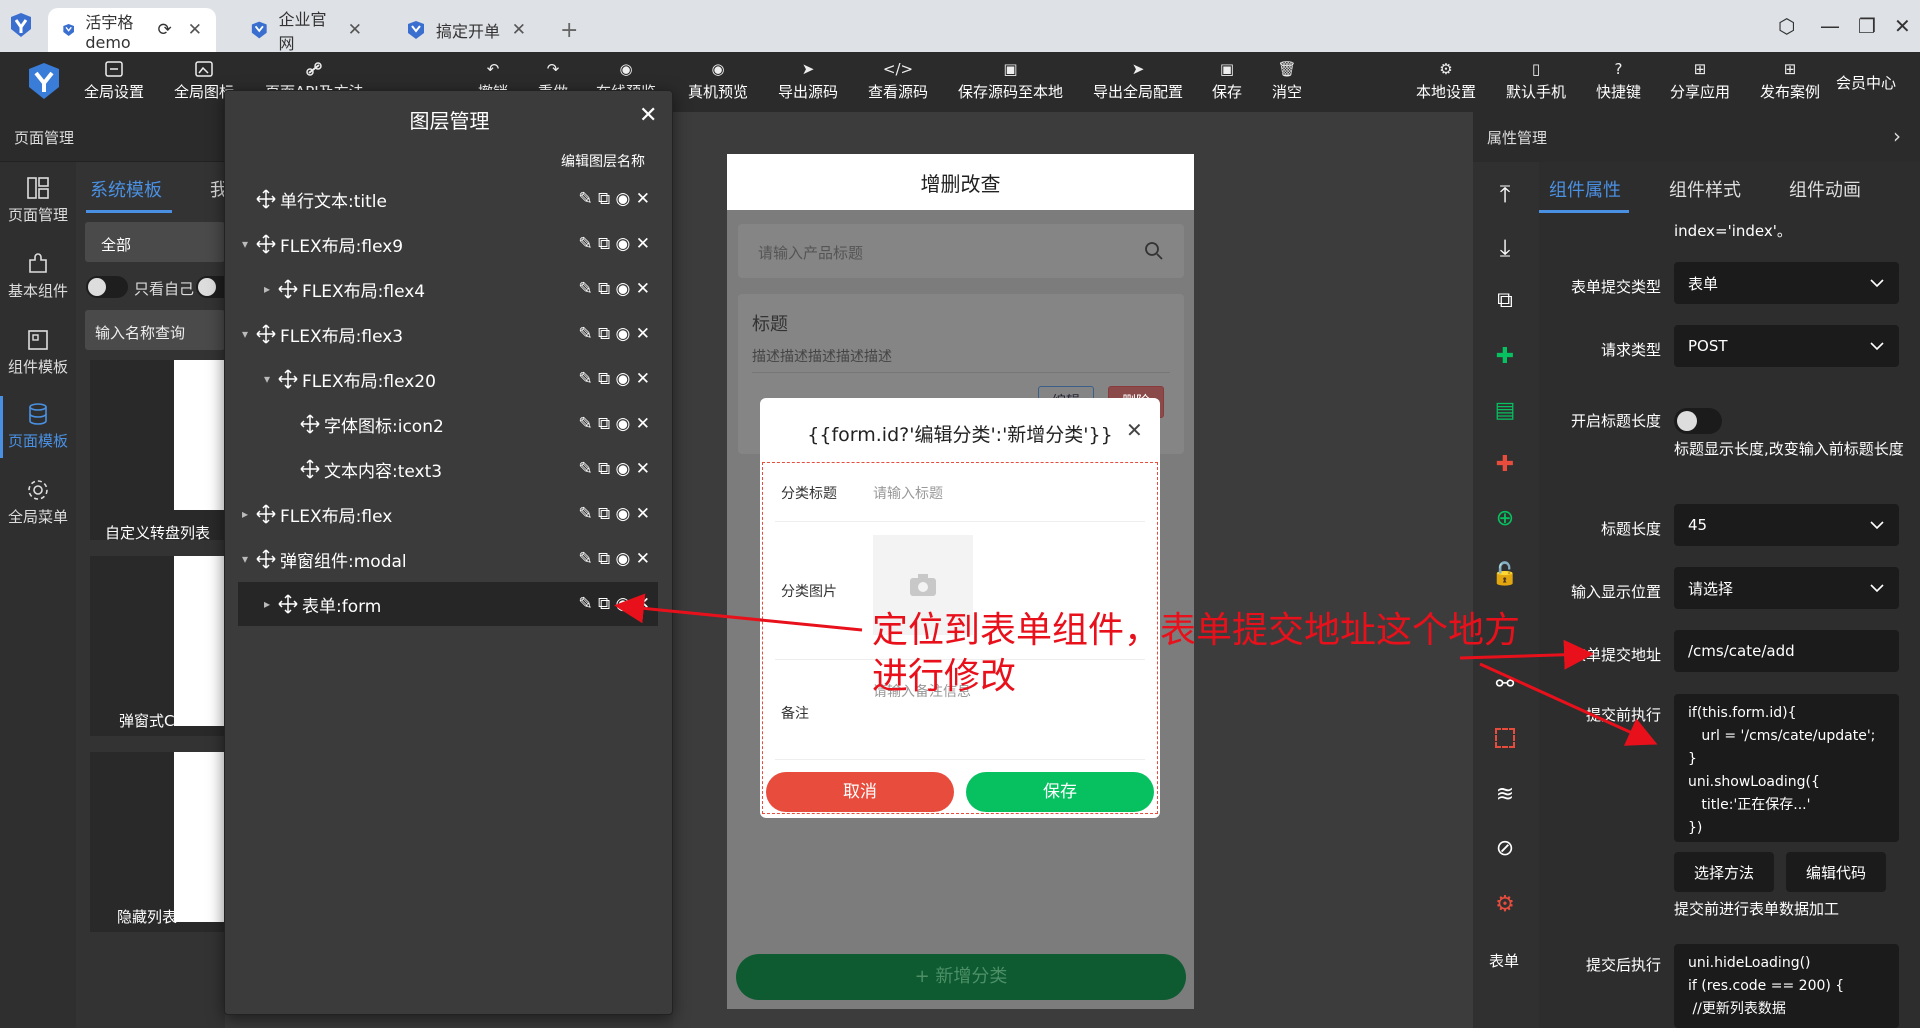 The height and width of the screenshot is (1028, 1920). What do you see at coordinates (1526, 654) in the screenshot?
I see `arrow-to-submit-url` at bounding box center [1526, 654].